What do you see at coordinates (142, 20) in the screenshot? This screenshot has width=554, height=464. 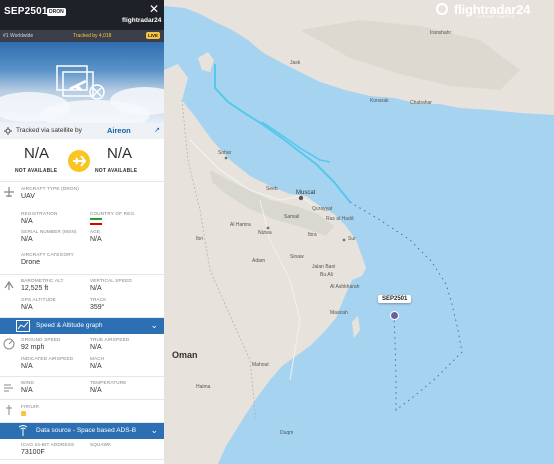 I see `panel-brand: flightradar24` at bounding box center [142, 20].